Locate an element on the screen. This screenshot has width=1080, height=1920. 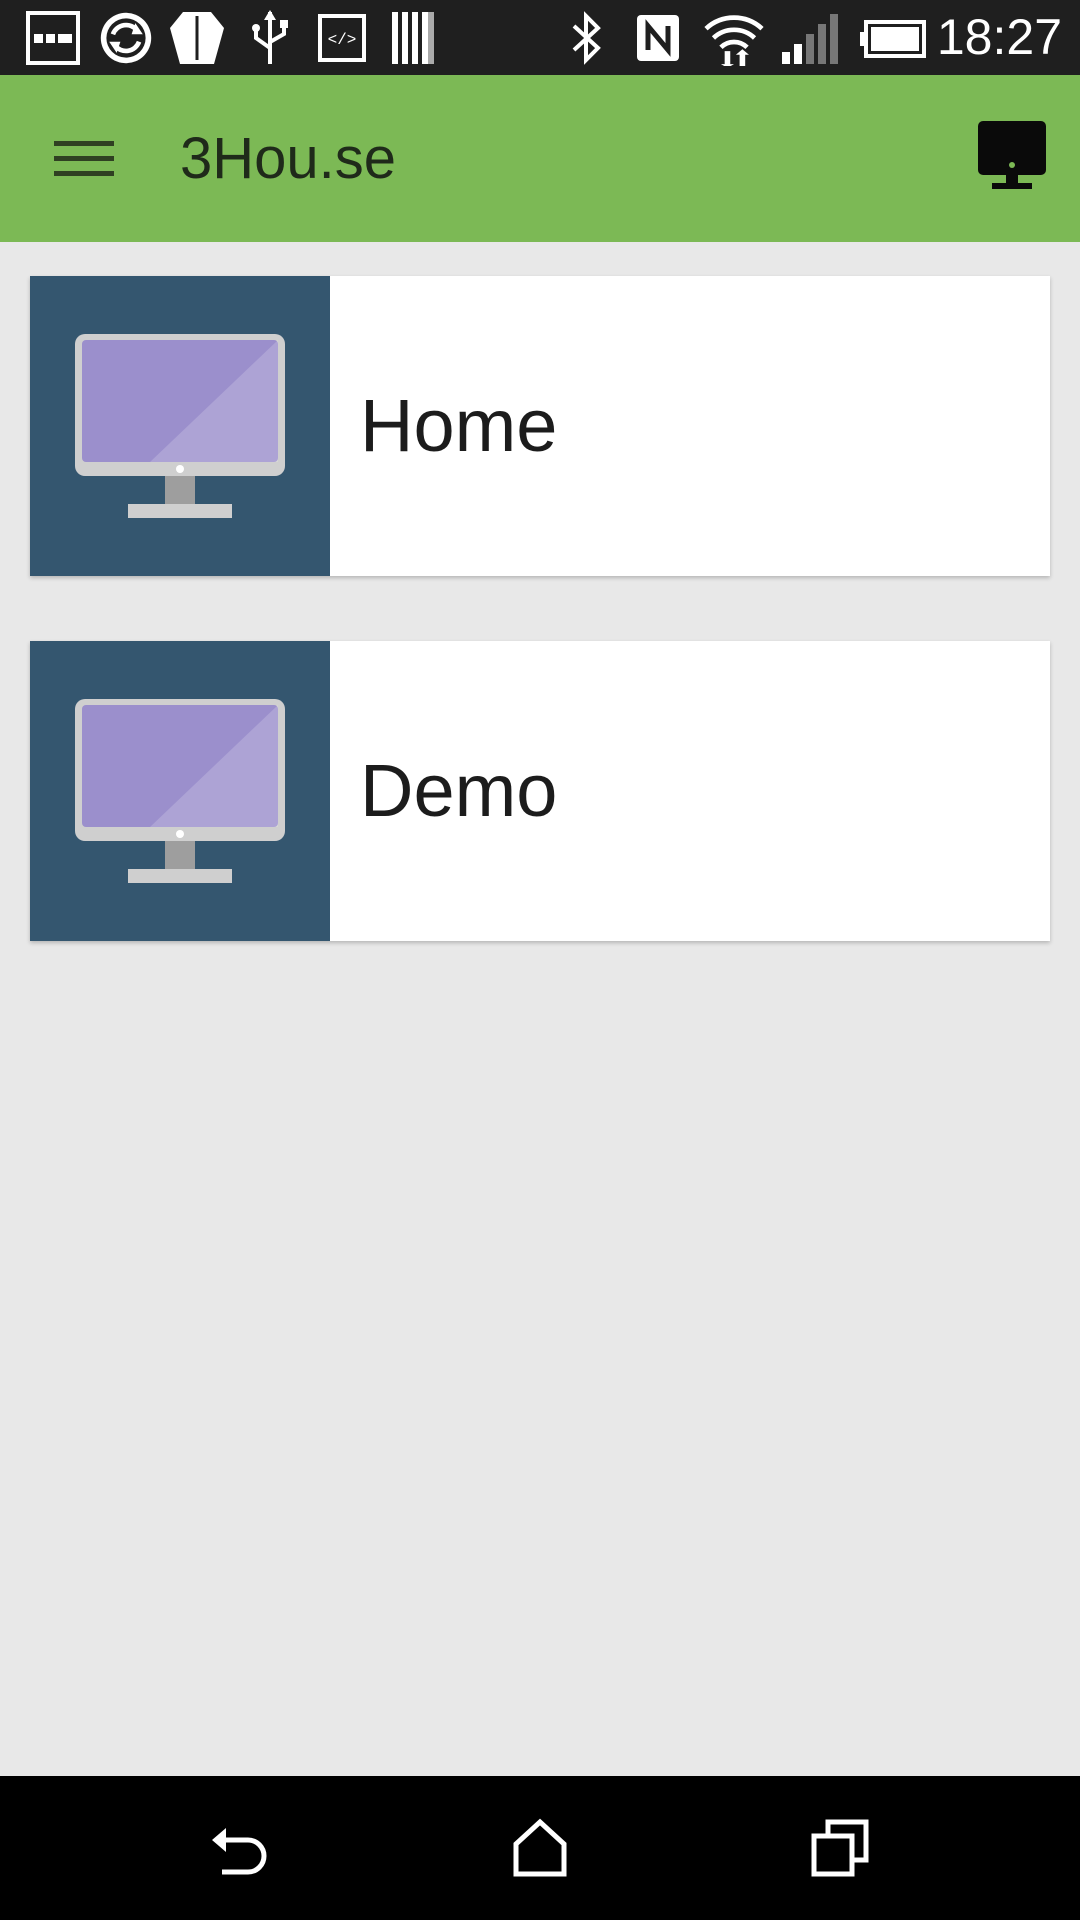
navigation-bar is located at coordinates (540, 1848).